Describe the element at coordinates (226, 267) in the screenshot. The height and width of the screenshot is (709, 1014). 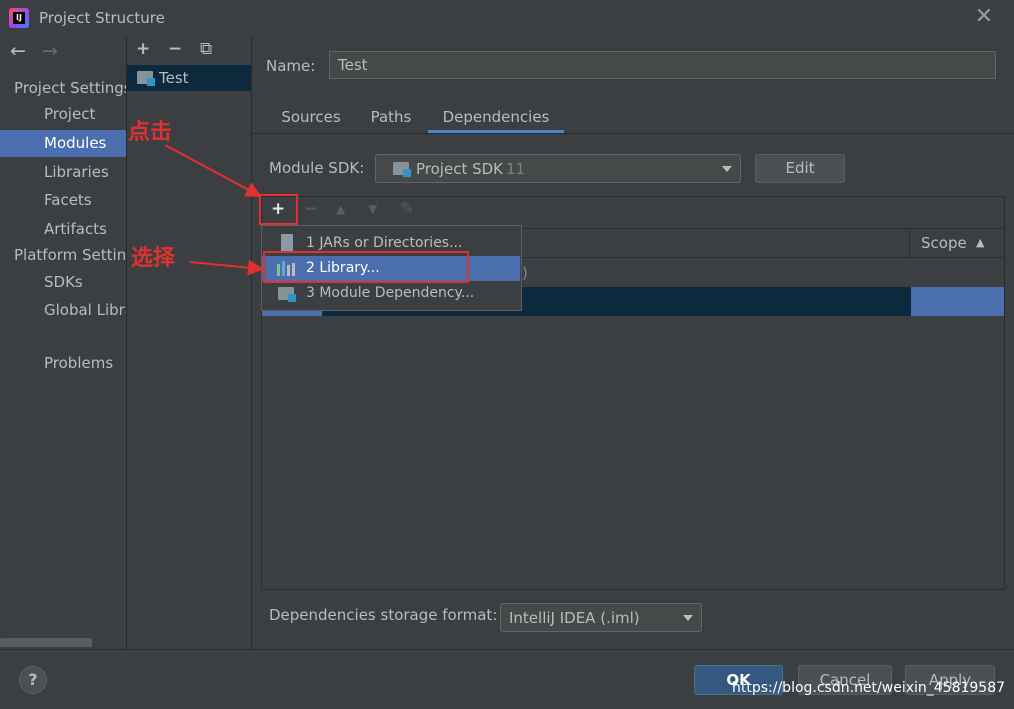
I see `annotation-arrow-select` at that location.